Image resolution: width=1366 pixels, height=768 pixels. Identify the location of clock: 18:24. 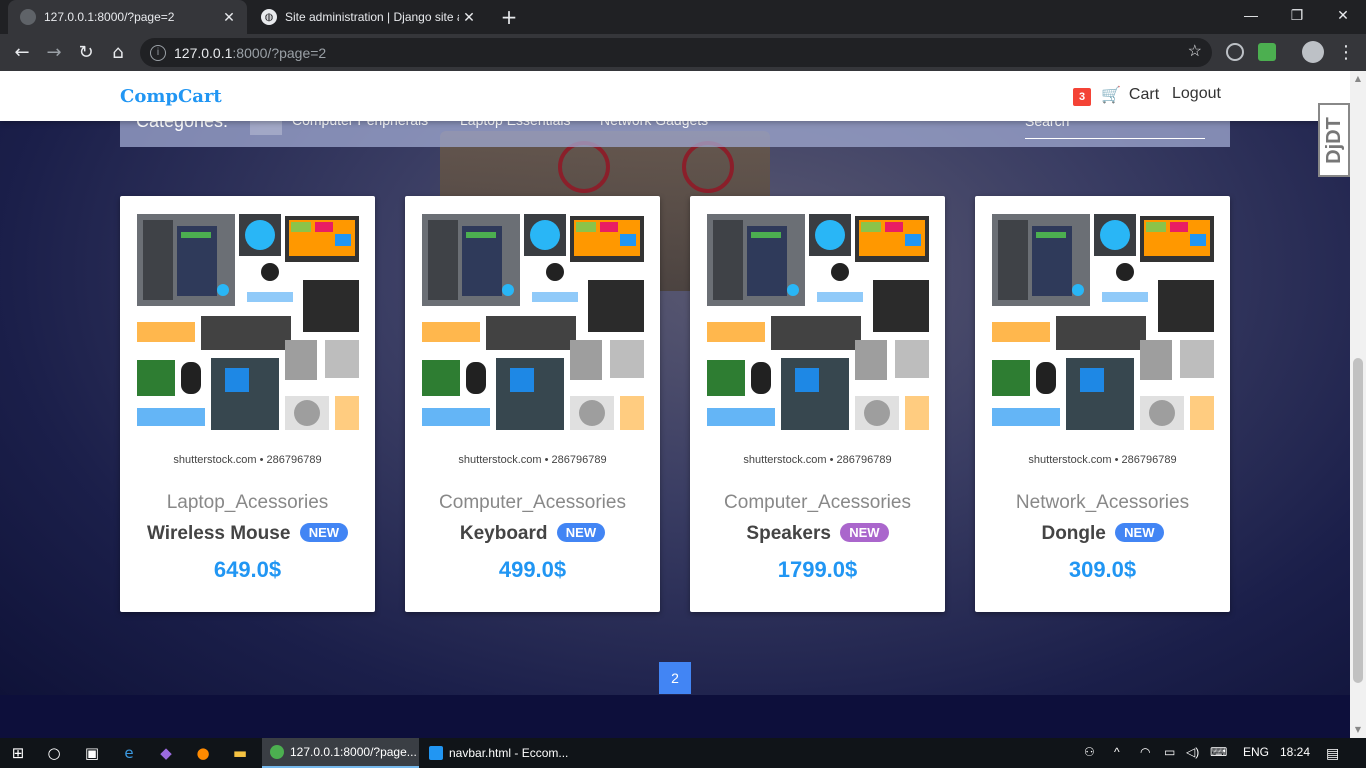
(1295, 752).